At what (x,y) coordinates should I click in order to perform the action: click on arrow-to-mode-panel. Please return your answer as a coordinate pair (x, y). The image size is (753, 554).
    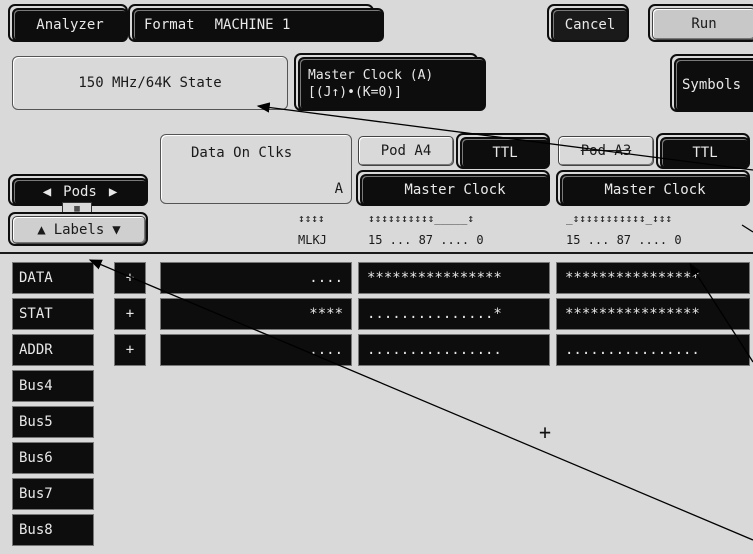
    Looking at the image, I should click on (504, 136).